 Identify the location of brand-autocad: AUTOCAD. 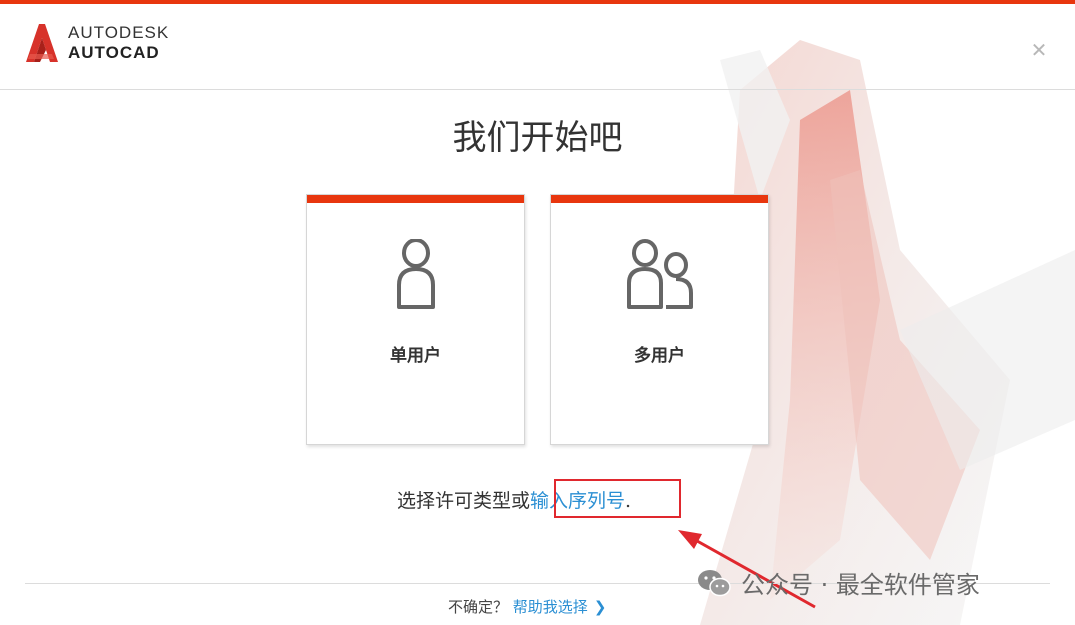
(114, 52).